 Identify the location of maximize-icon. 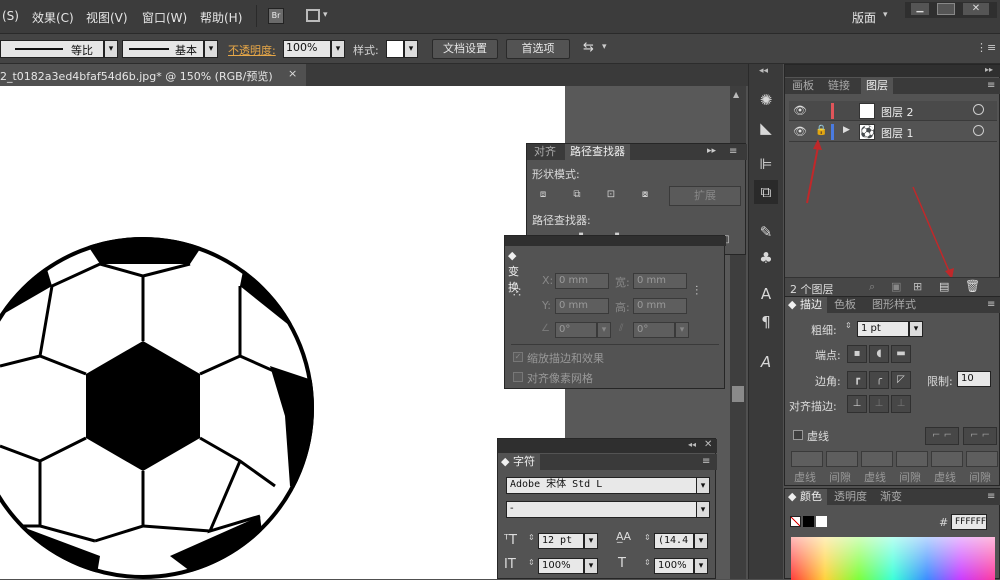
(946, 9).